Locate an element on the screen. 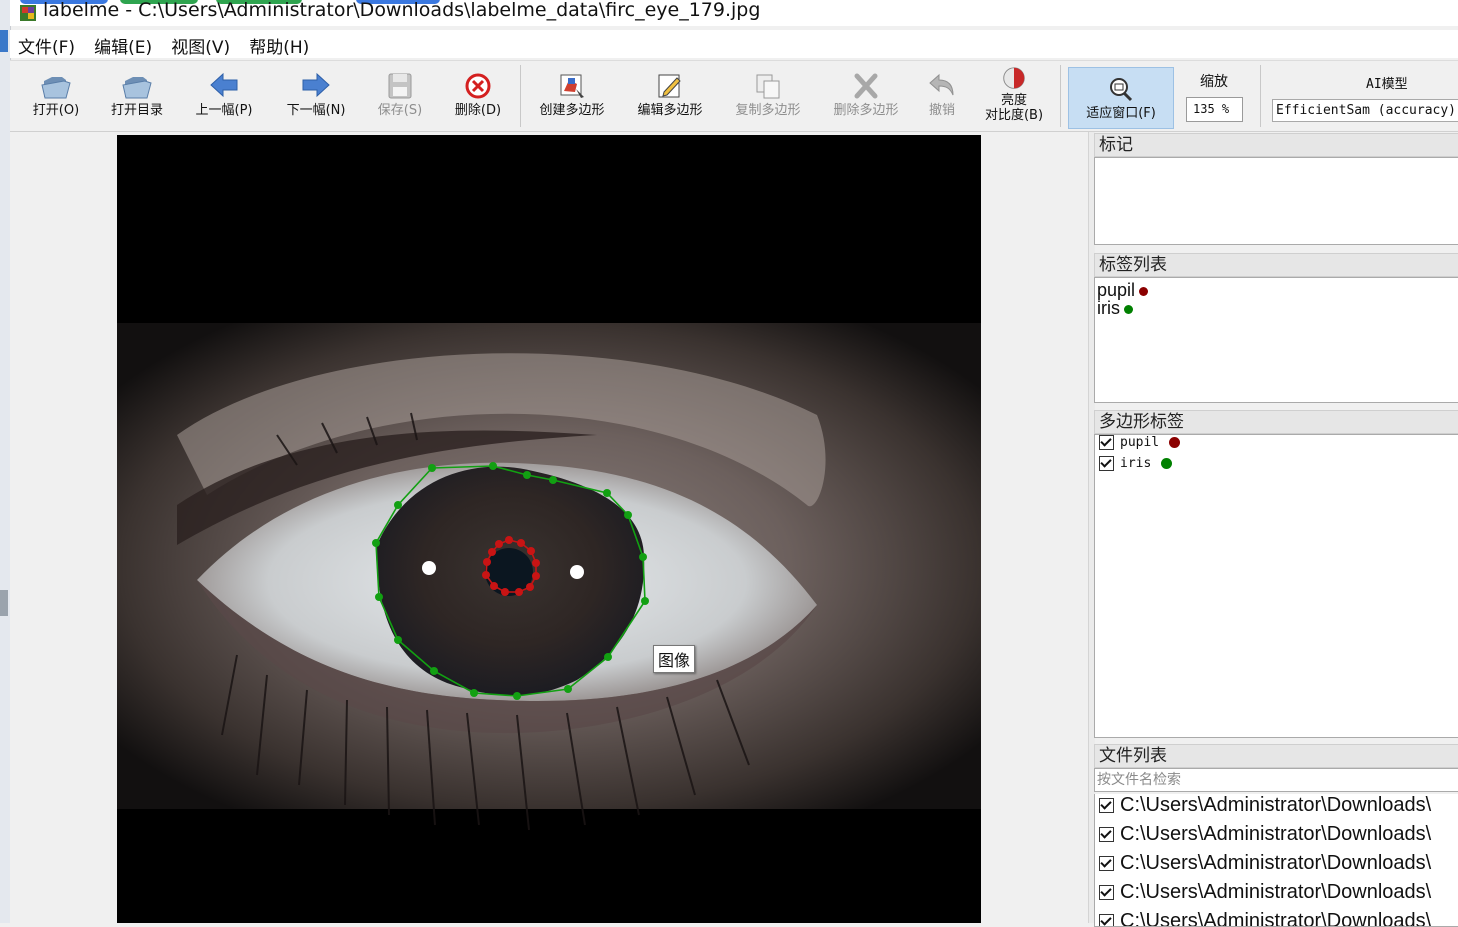 This screenshot has width=1458, height=927. edit-polygon-button: 编辑多边形 is located at coordinates (670, 96).